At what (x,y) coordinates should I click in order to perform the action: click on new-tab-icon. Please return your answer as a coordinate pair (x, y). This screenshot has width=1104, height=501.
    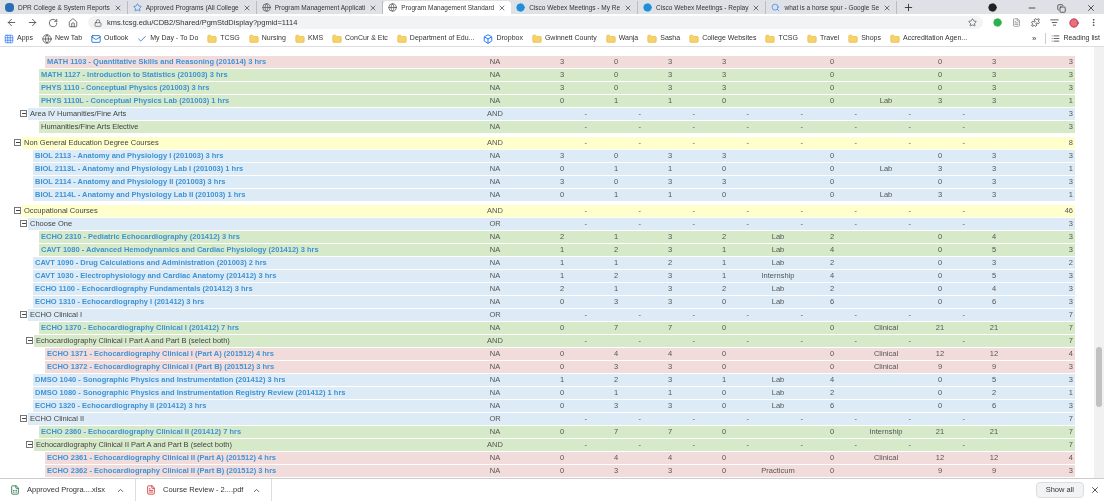
    Looking at the image, I should click on (909, 7).